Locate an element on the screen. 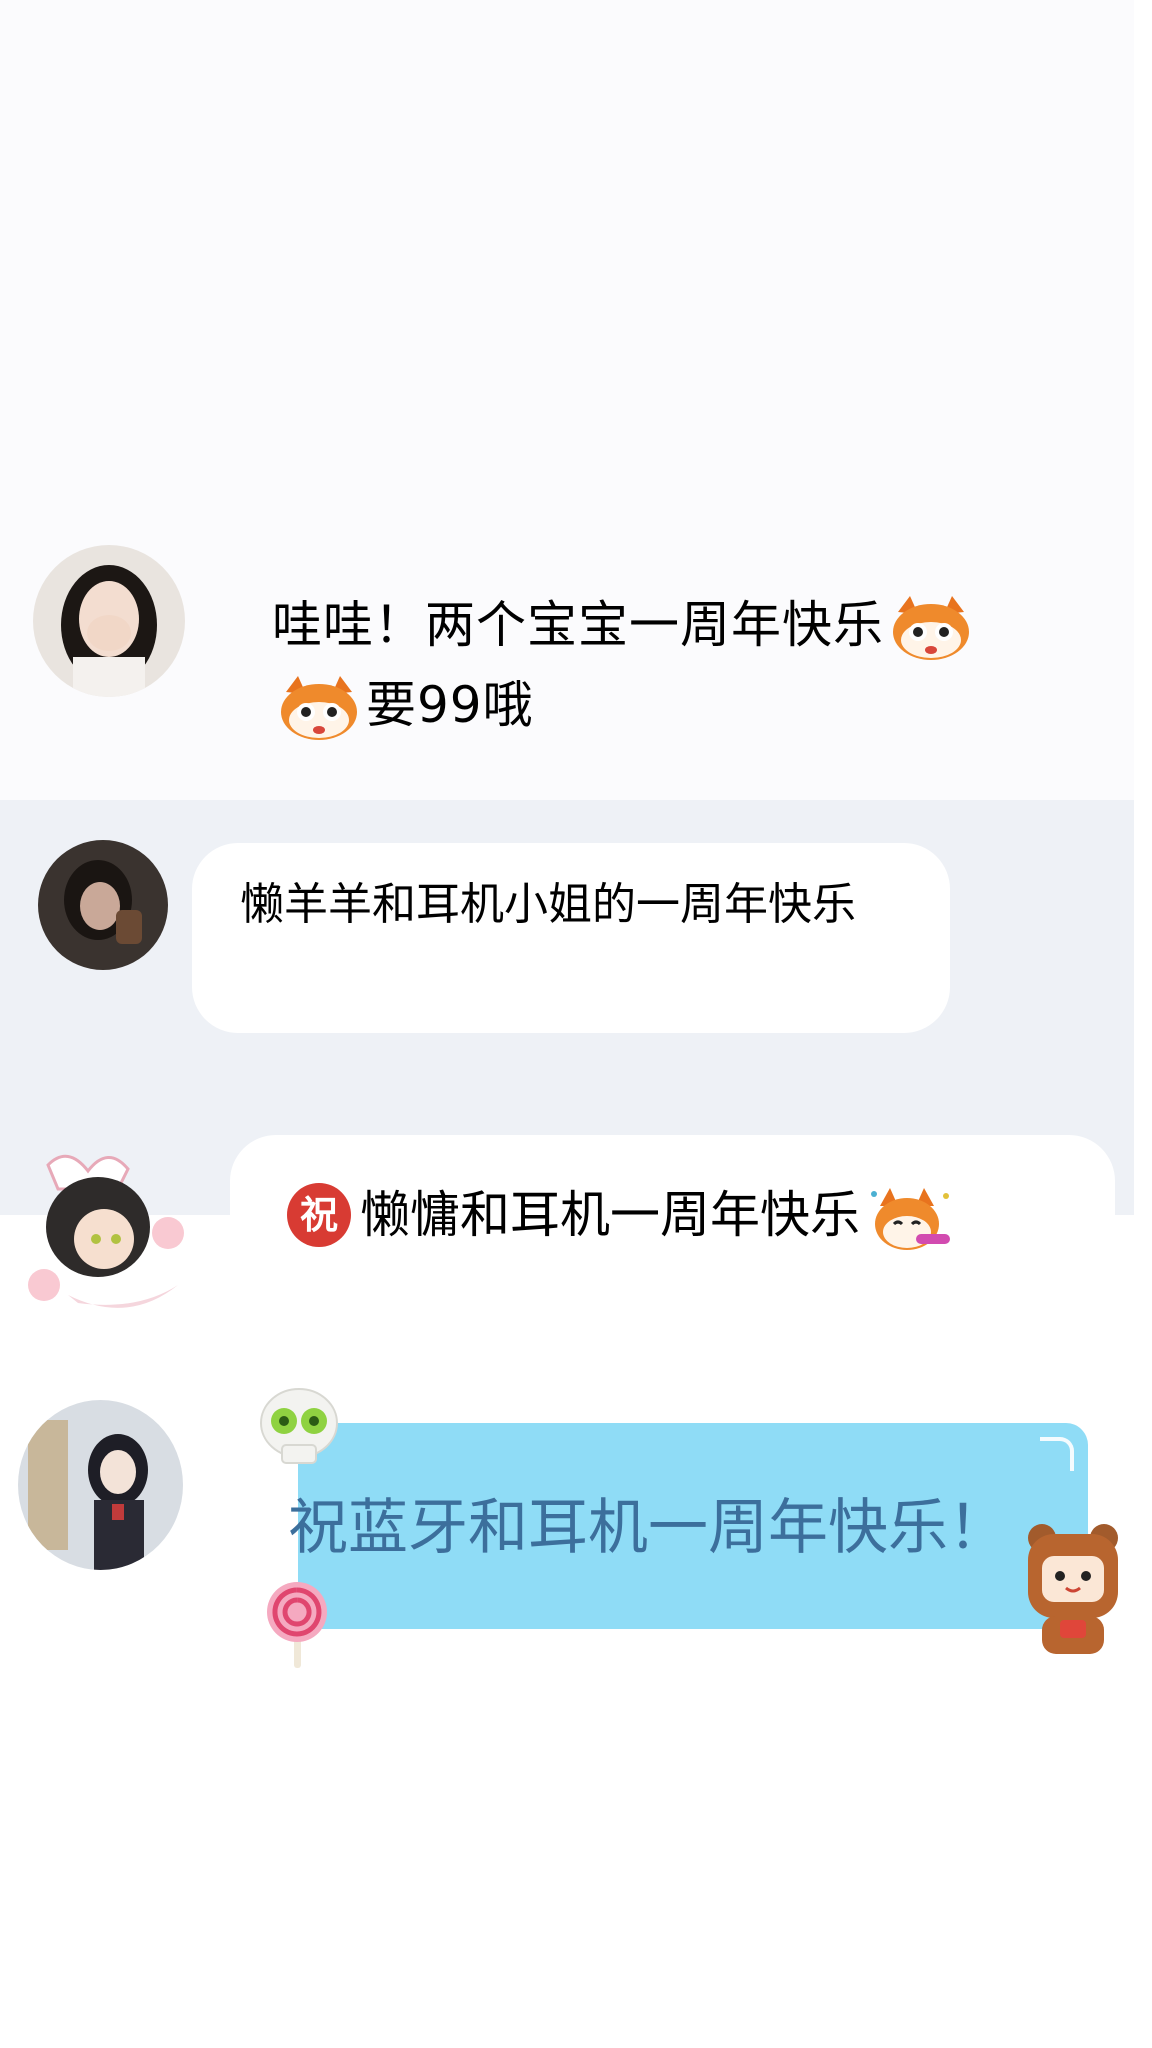  message-text: 祝蓝牙和耳机一周年快乐！ is located at coordinates (648, 1528).